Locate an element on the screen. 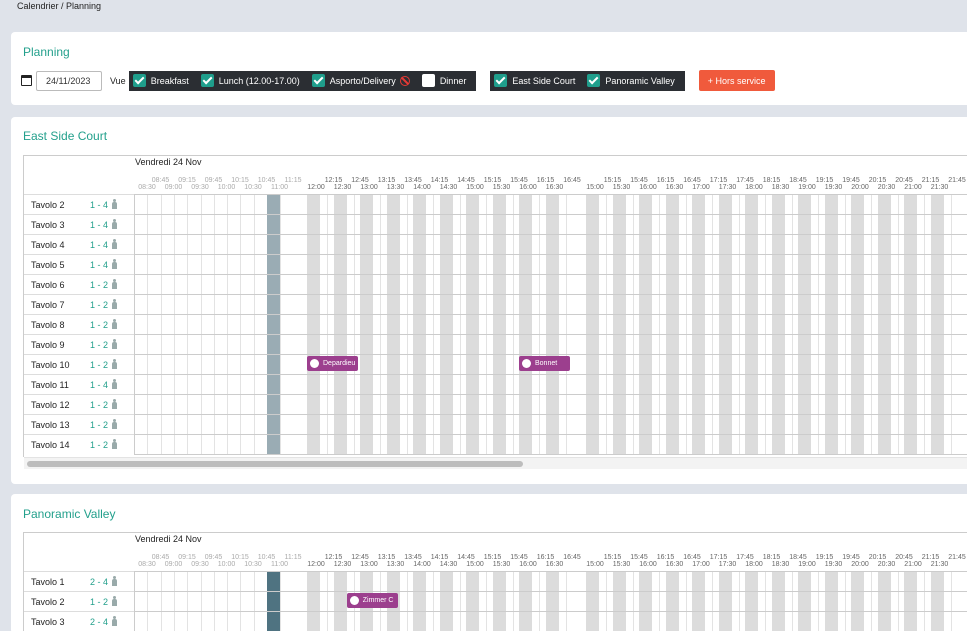 Image resolution: width=967 pixels, height=631 pixels. table-name: Tavolo 2 is located at coordinates (48, 602).